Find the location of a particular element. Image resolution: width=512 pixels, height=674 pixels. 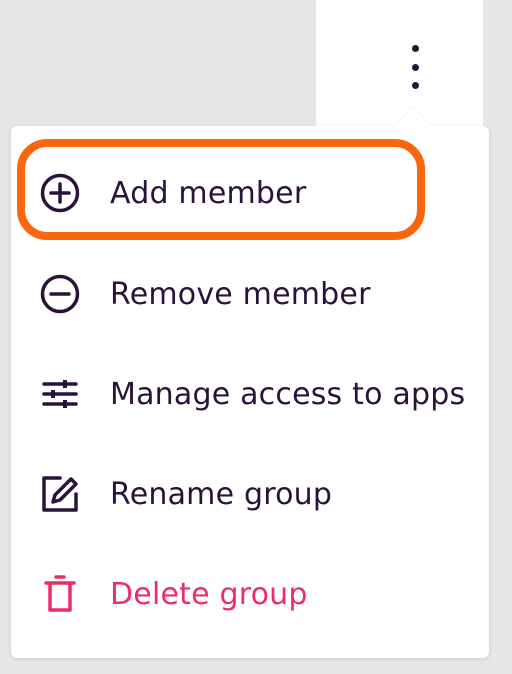

menu-item-remove-member: Remove member is located at coordinates (250, 294).